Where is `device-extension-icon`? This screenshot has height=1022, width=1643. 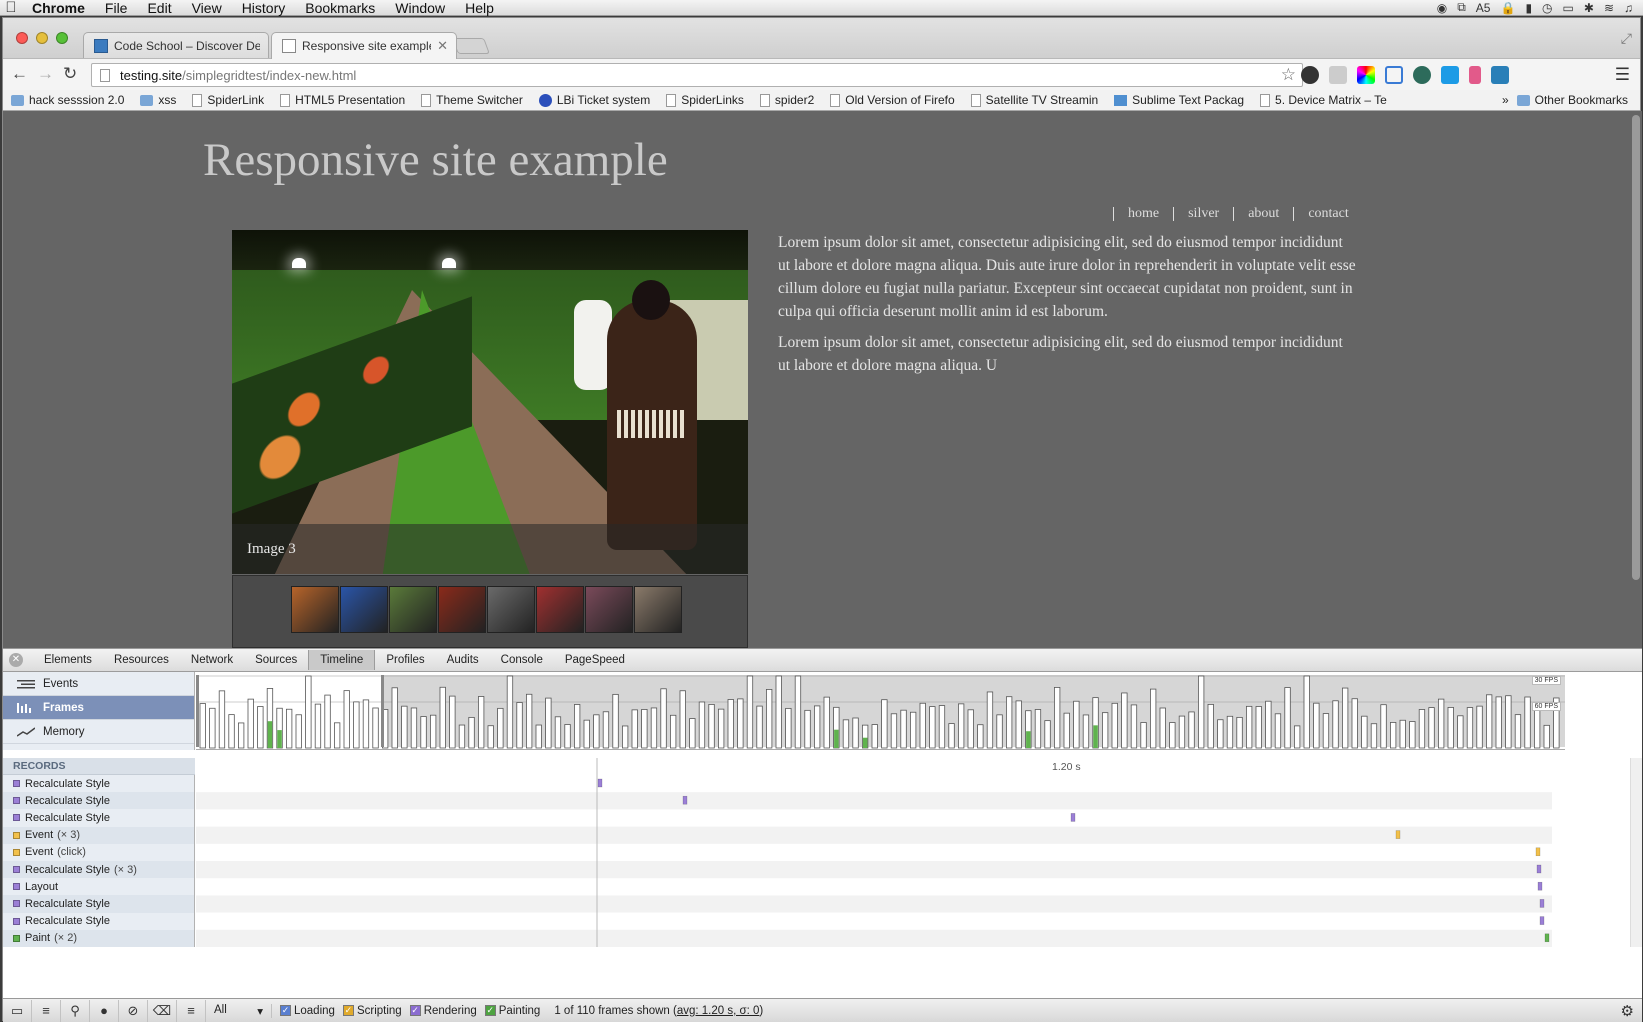
device-extension-icon is located at coordinates (1475, 75).